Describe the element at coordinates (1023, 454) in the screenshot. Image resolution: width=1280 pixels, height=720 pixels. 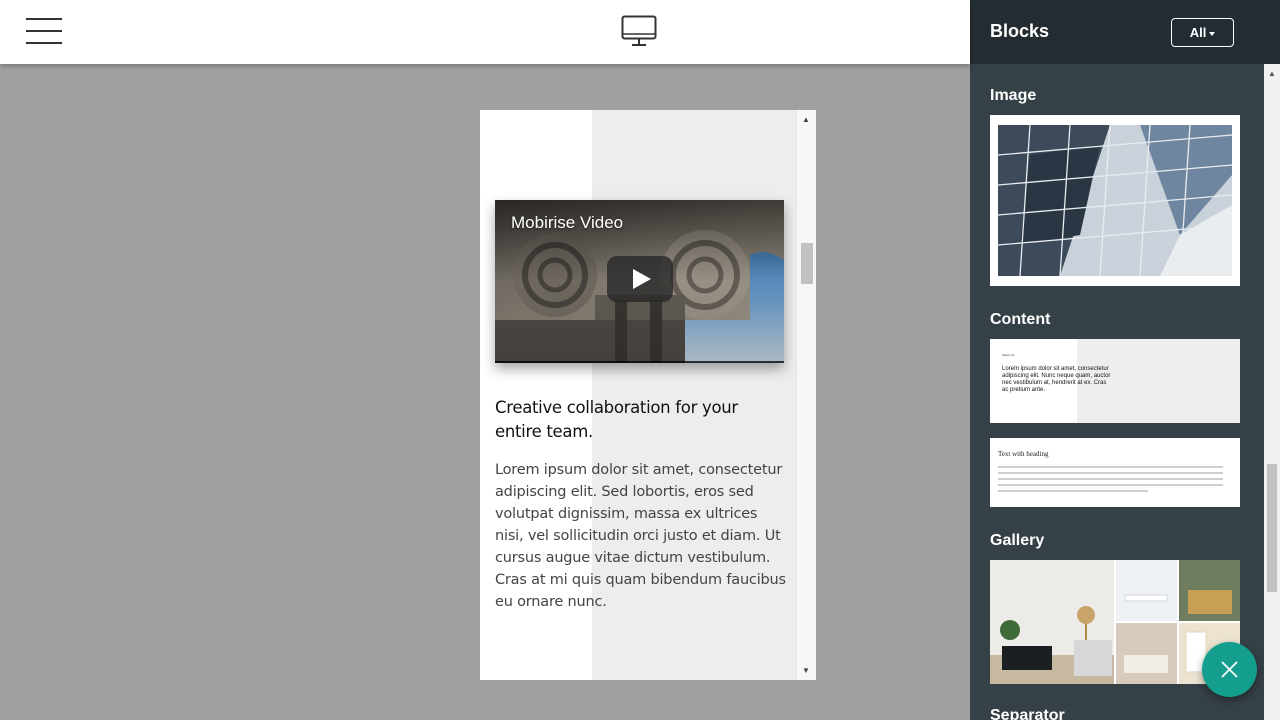
I see `content-thumb-heading: Text with heading` at that location.